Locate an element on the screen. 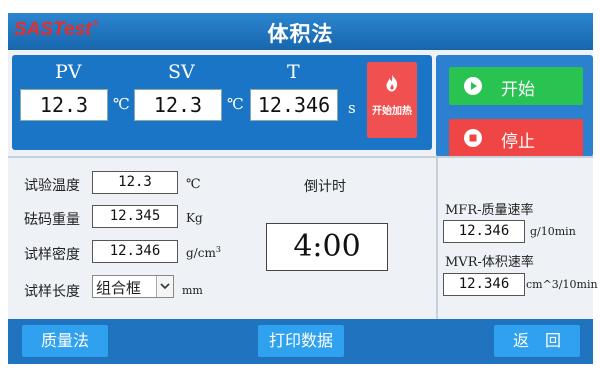 This screenshot has height=372, width=600. flame-icon is located at coordinates (392, 83).